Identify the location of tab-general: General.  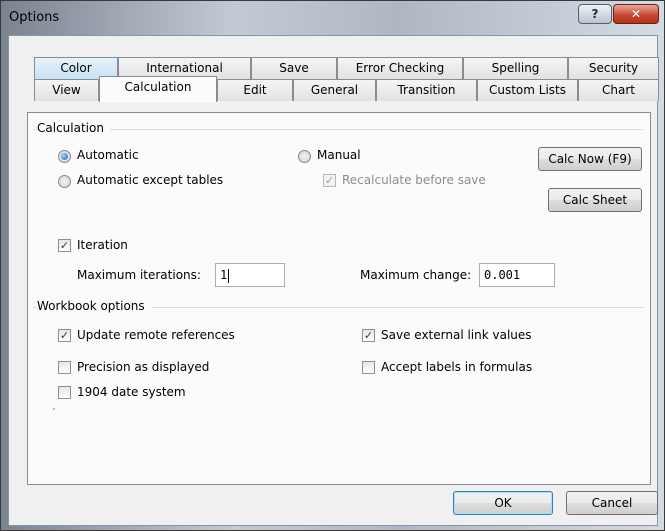
(334, 90).